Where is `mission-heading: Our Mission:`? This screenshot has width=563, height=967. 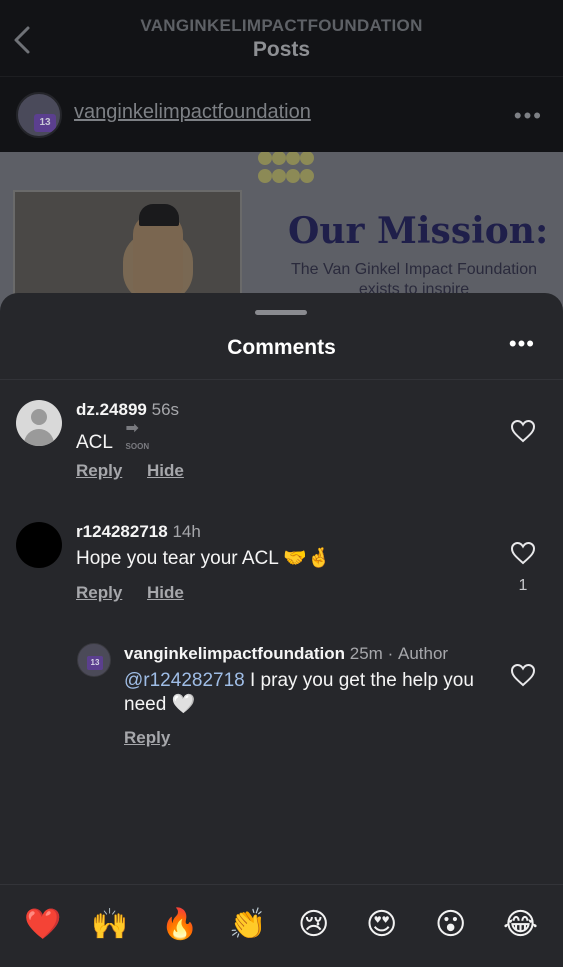 mission-heading: Our Mission: is located at coordinates (418, 231).